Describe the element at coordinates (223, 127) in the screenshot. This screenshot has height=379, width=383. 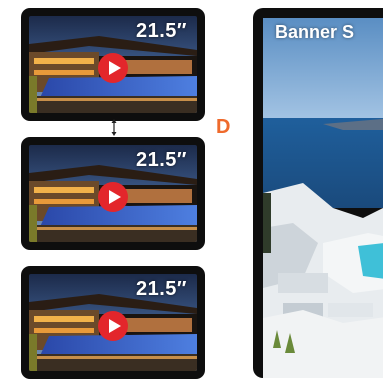
I see `model-letter: D` at that location.